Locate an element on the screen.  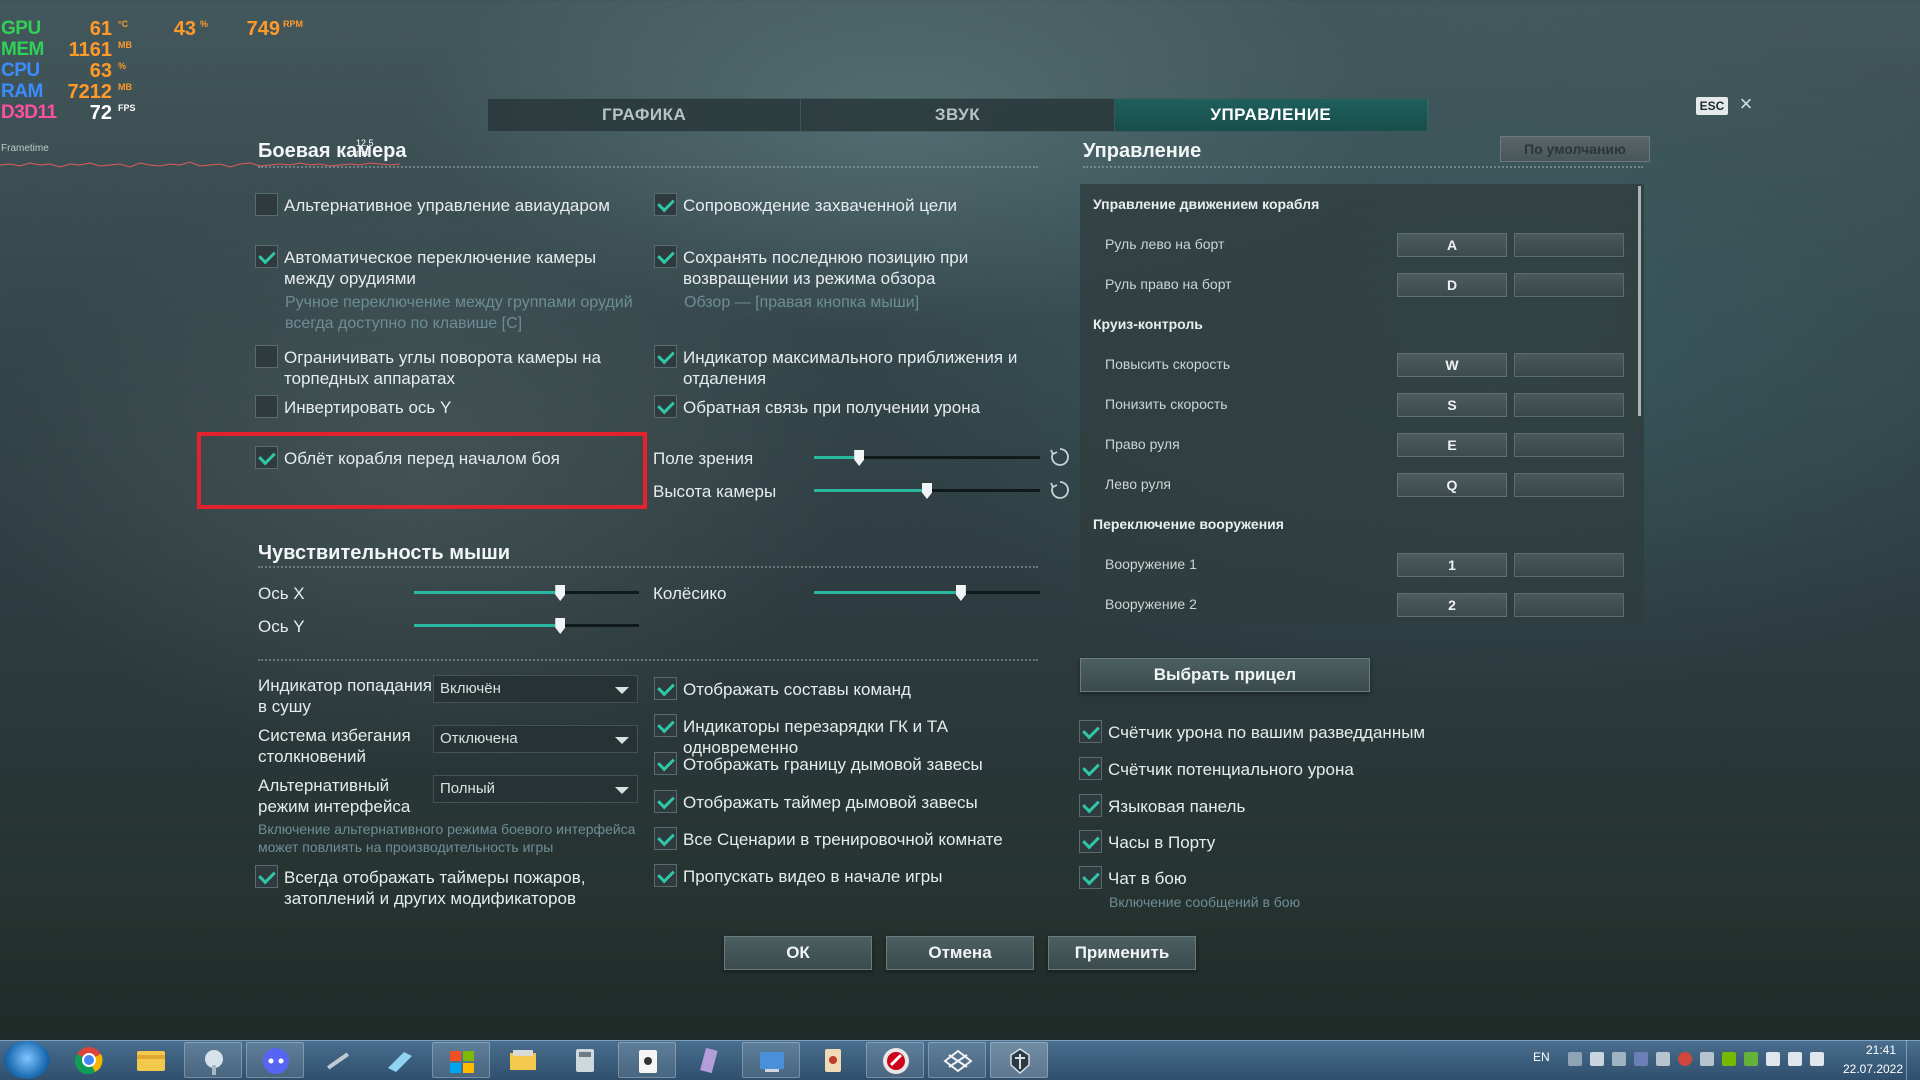
tray-flag-icon is located at coordinates (1817, 1059).